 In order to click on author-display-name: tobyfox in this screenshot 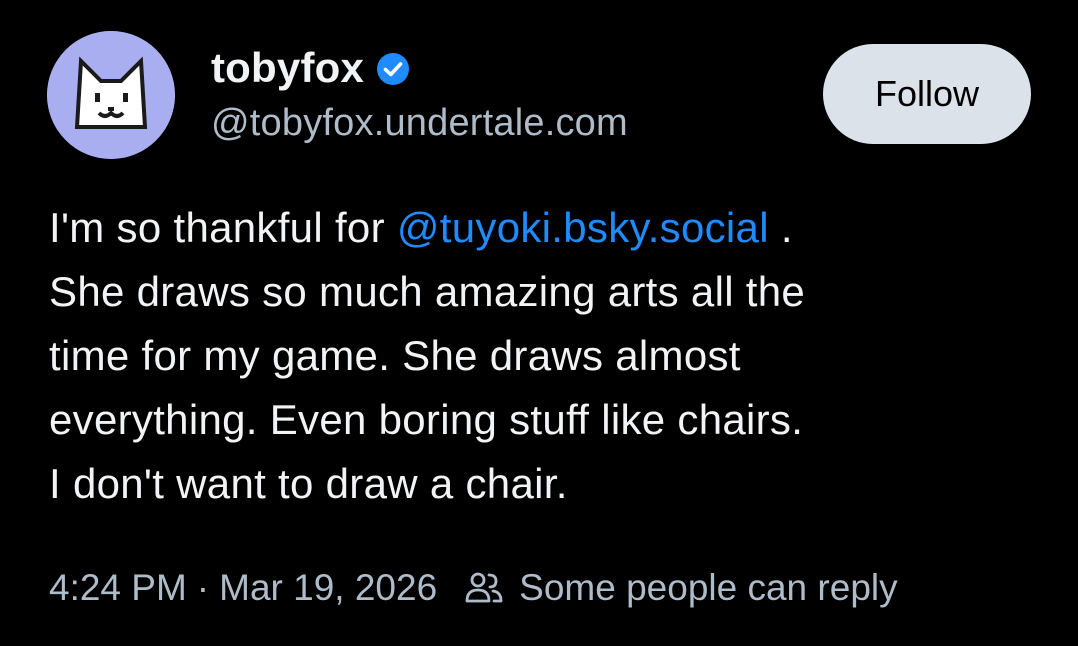, I will do `click(287, 68)`.